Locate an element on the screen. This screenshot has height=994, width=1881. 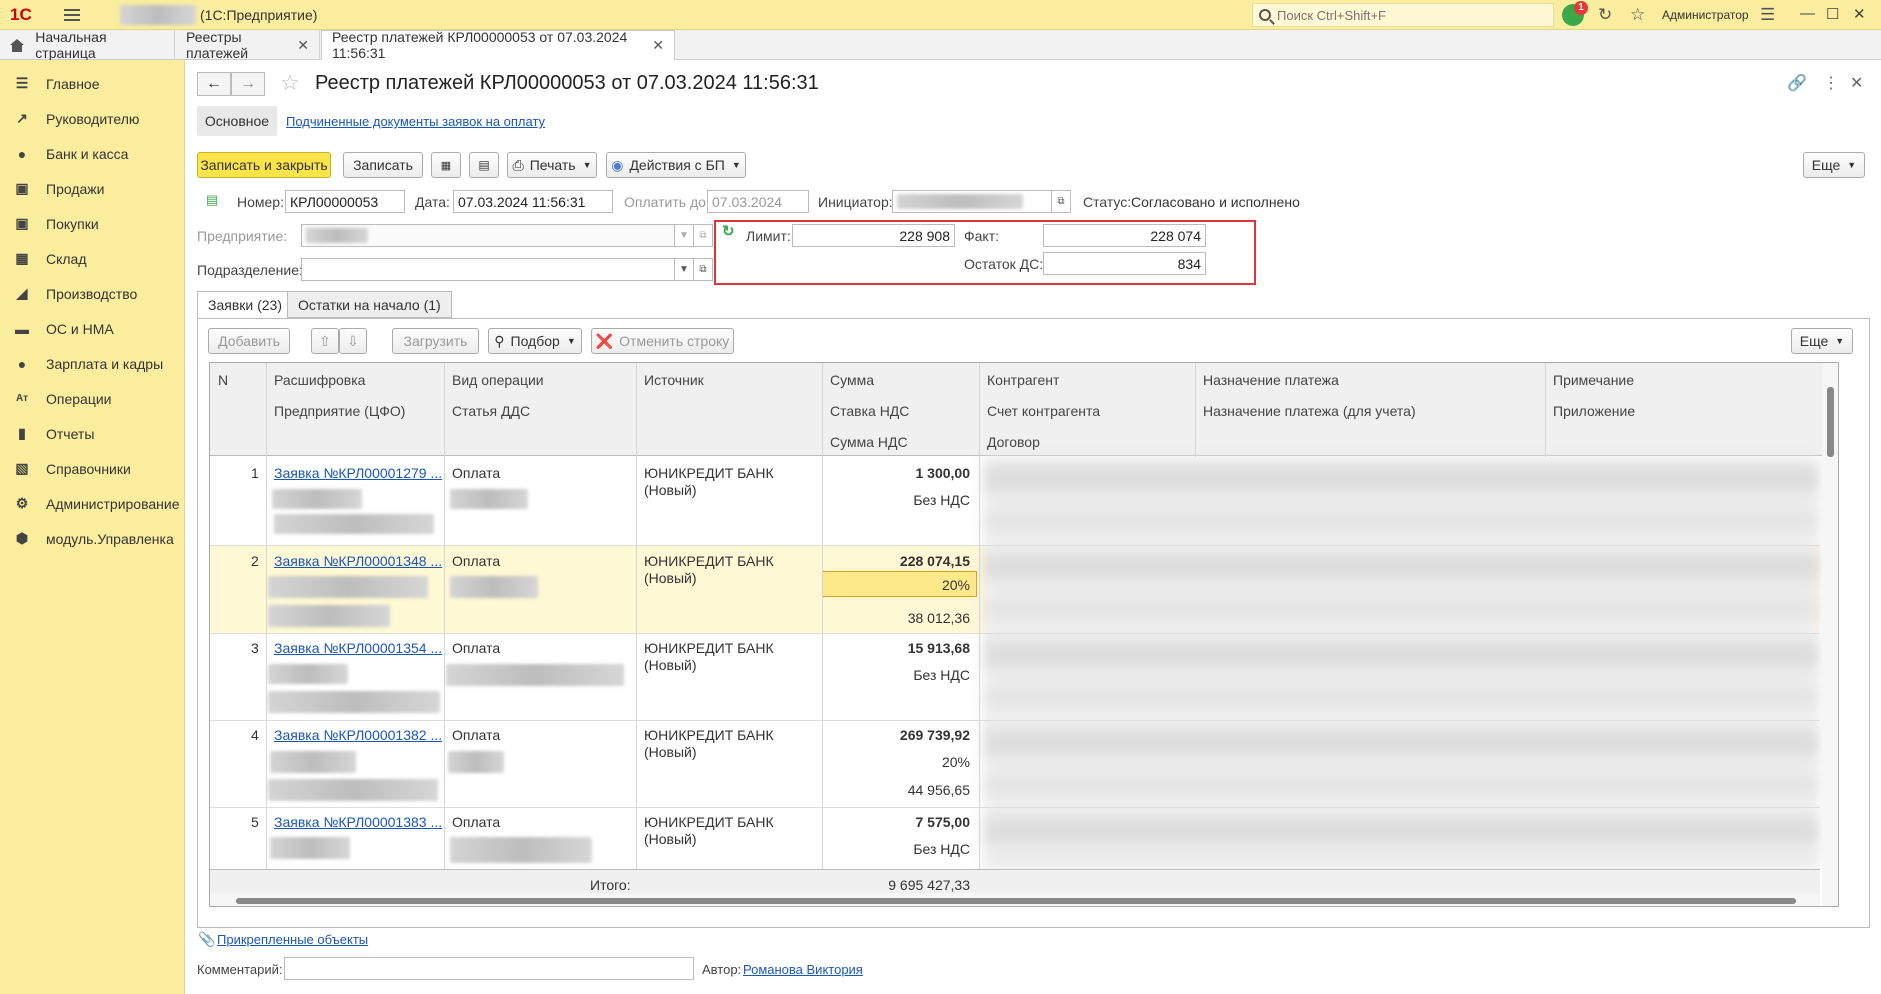
refresh-icon: ↻ is located at coordinates (728, 231).